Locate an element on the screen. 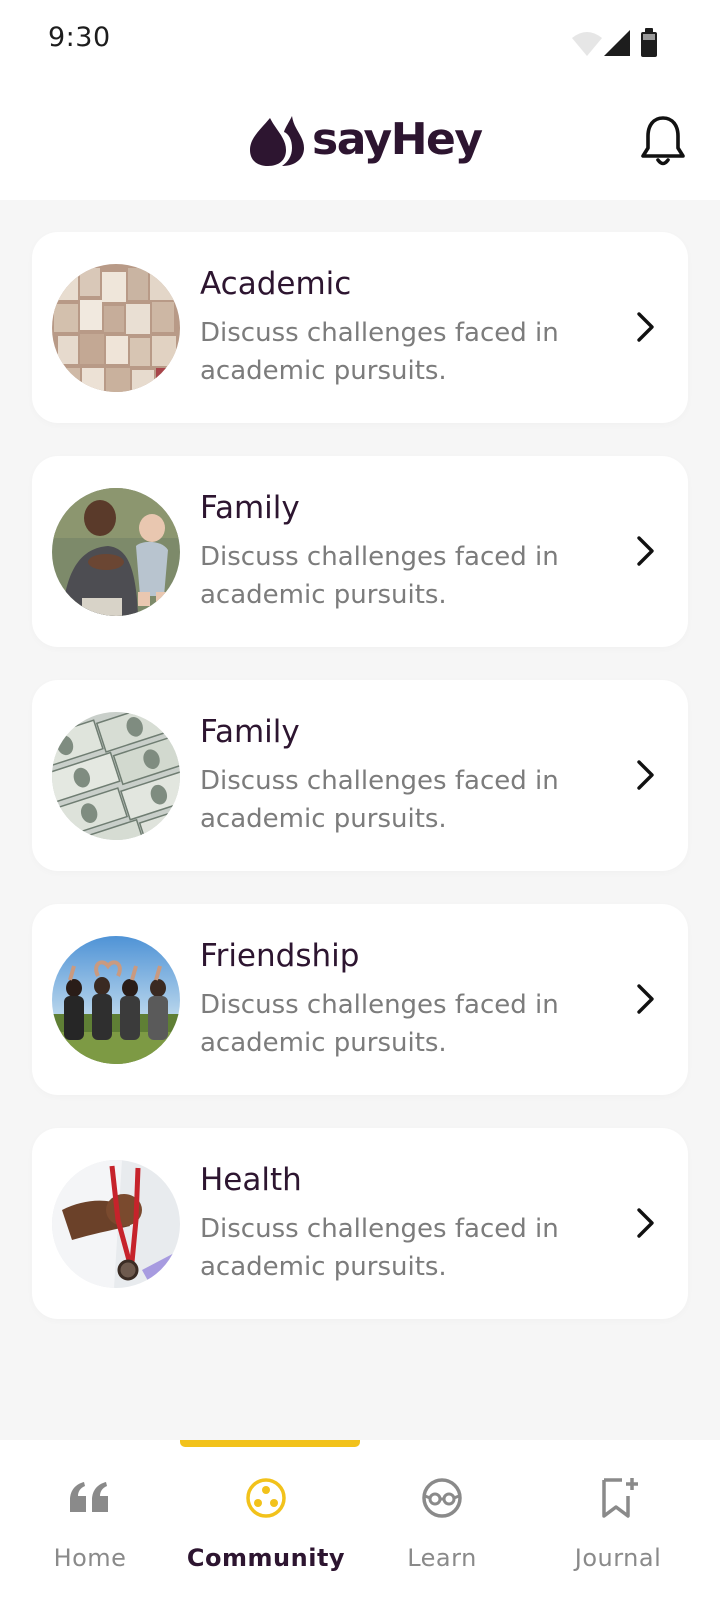 Image resolution: width=720 pixels, height=1600 pixels. app-header: sayHey is located at coordinates (360, 140).